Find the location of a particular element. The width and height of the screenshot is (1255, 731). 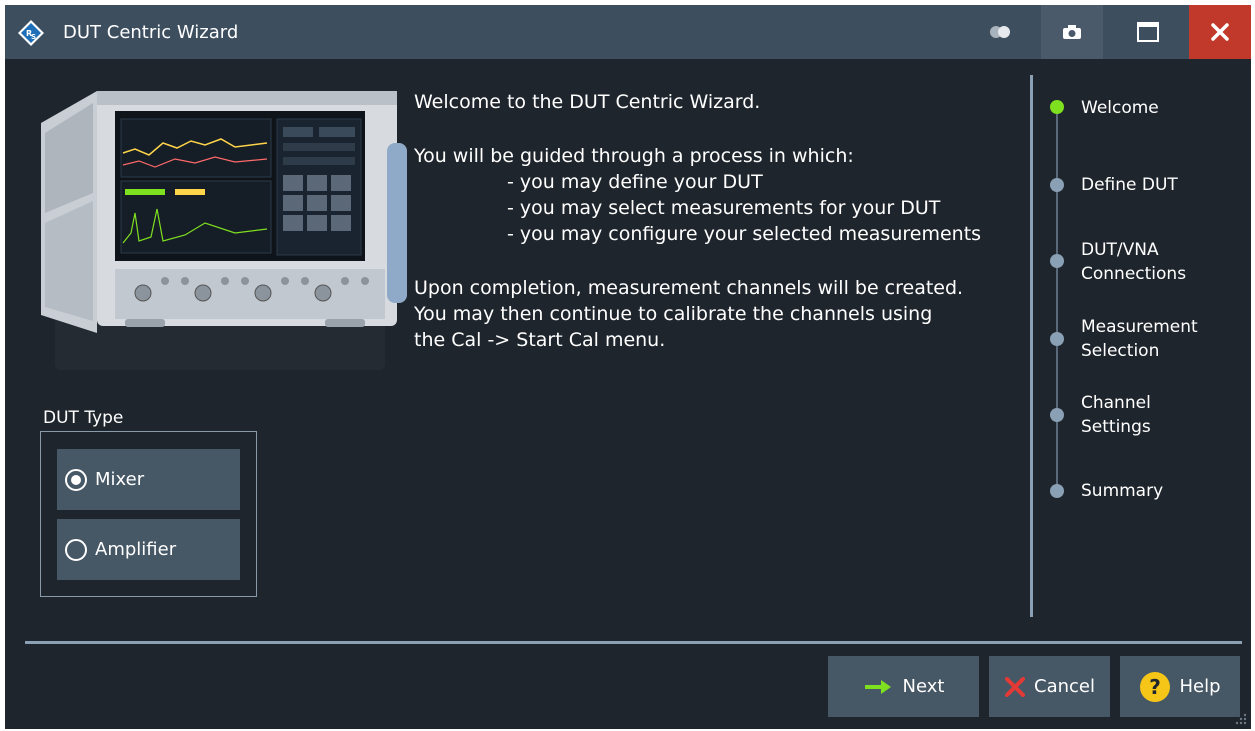

next-label: Next is located at coordinates (923, 686).